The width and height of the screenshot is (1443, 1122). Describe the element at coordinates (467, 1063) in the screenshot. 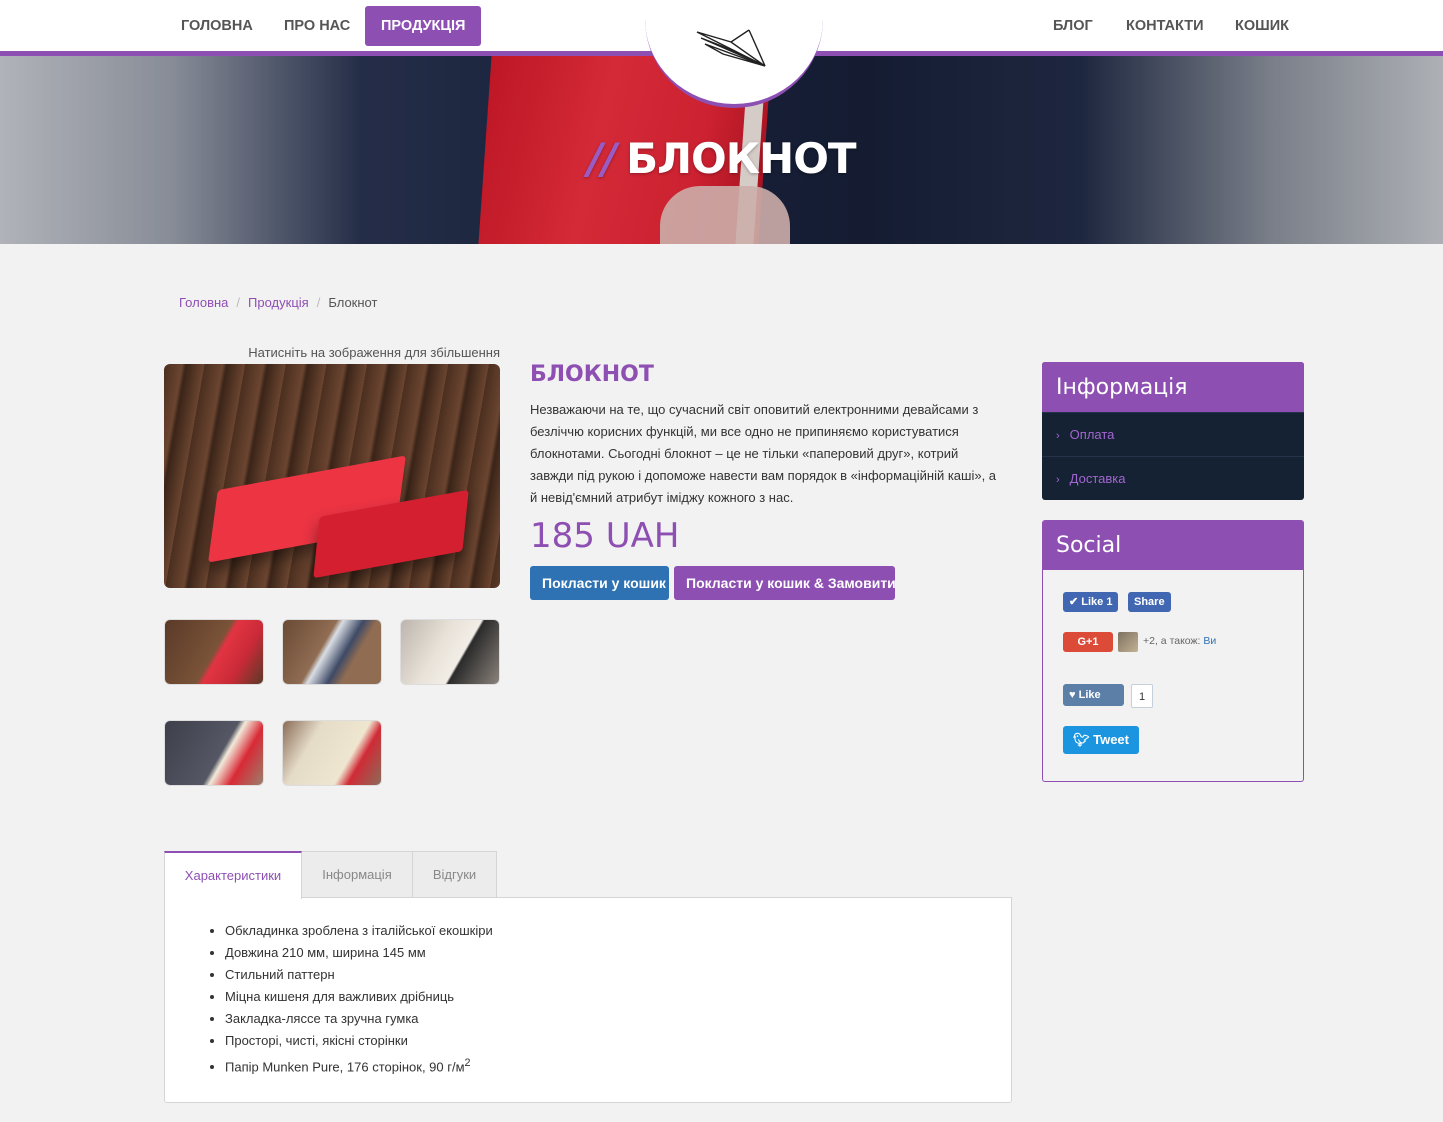

I see `feature-superscript: 2` at that location.